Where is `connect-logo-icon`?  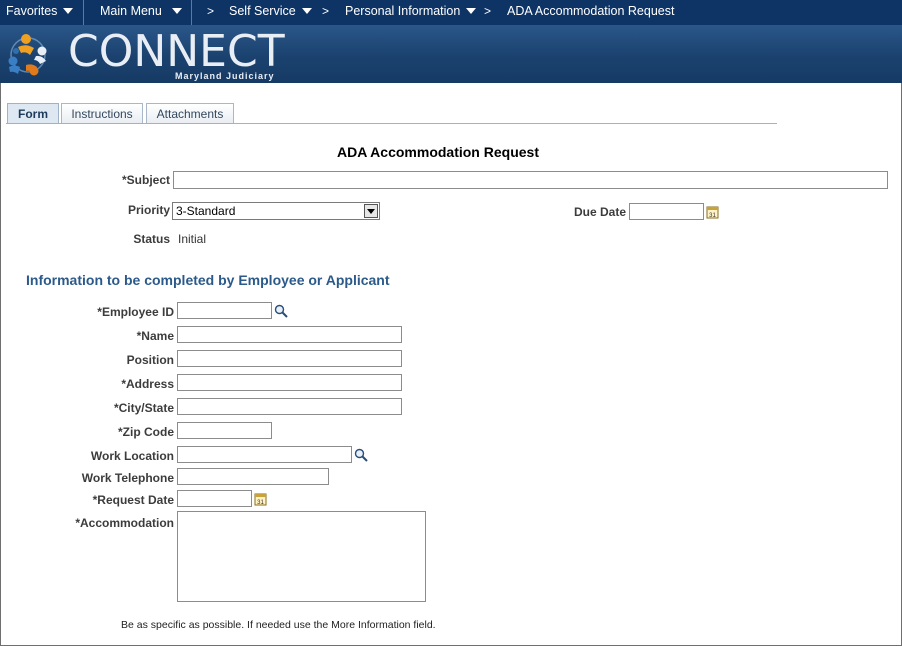 connect-logo-icon is located at coordinates (27, 55).